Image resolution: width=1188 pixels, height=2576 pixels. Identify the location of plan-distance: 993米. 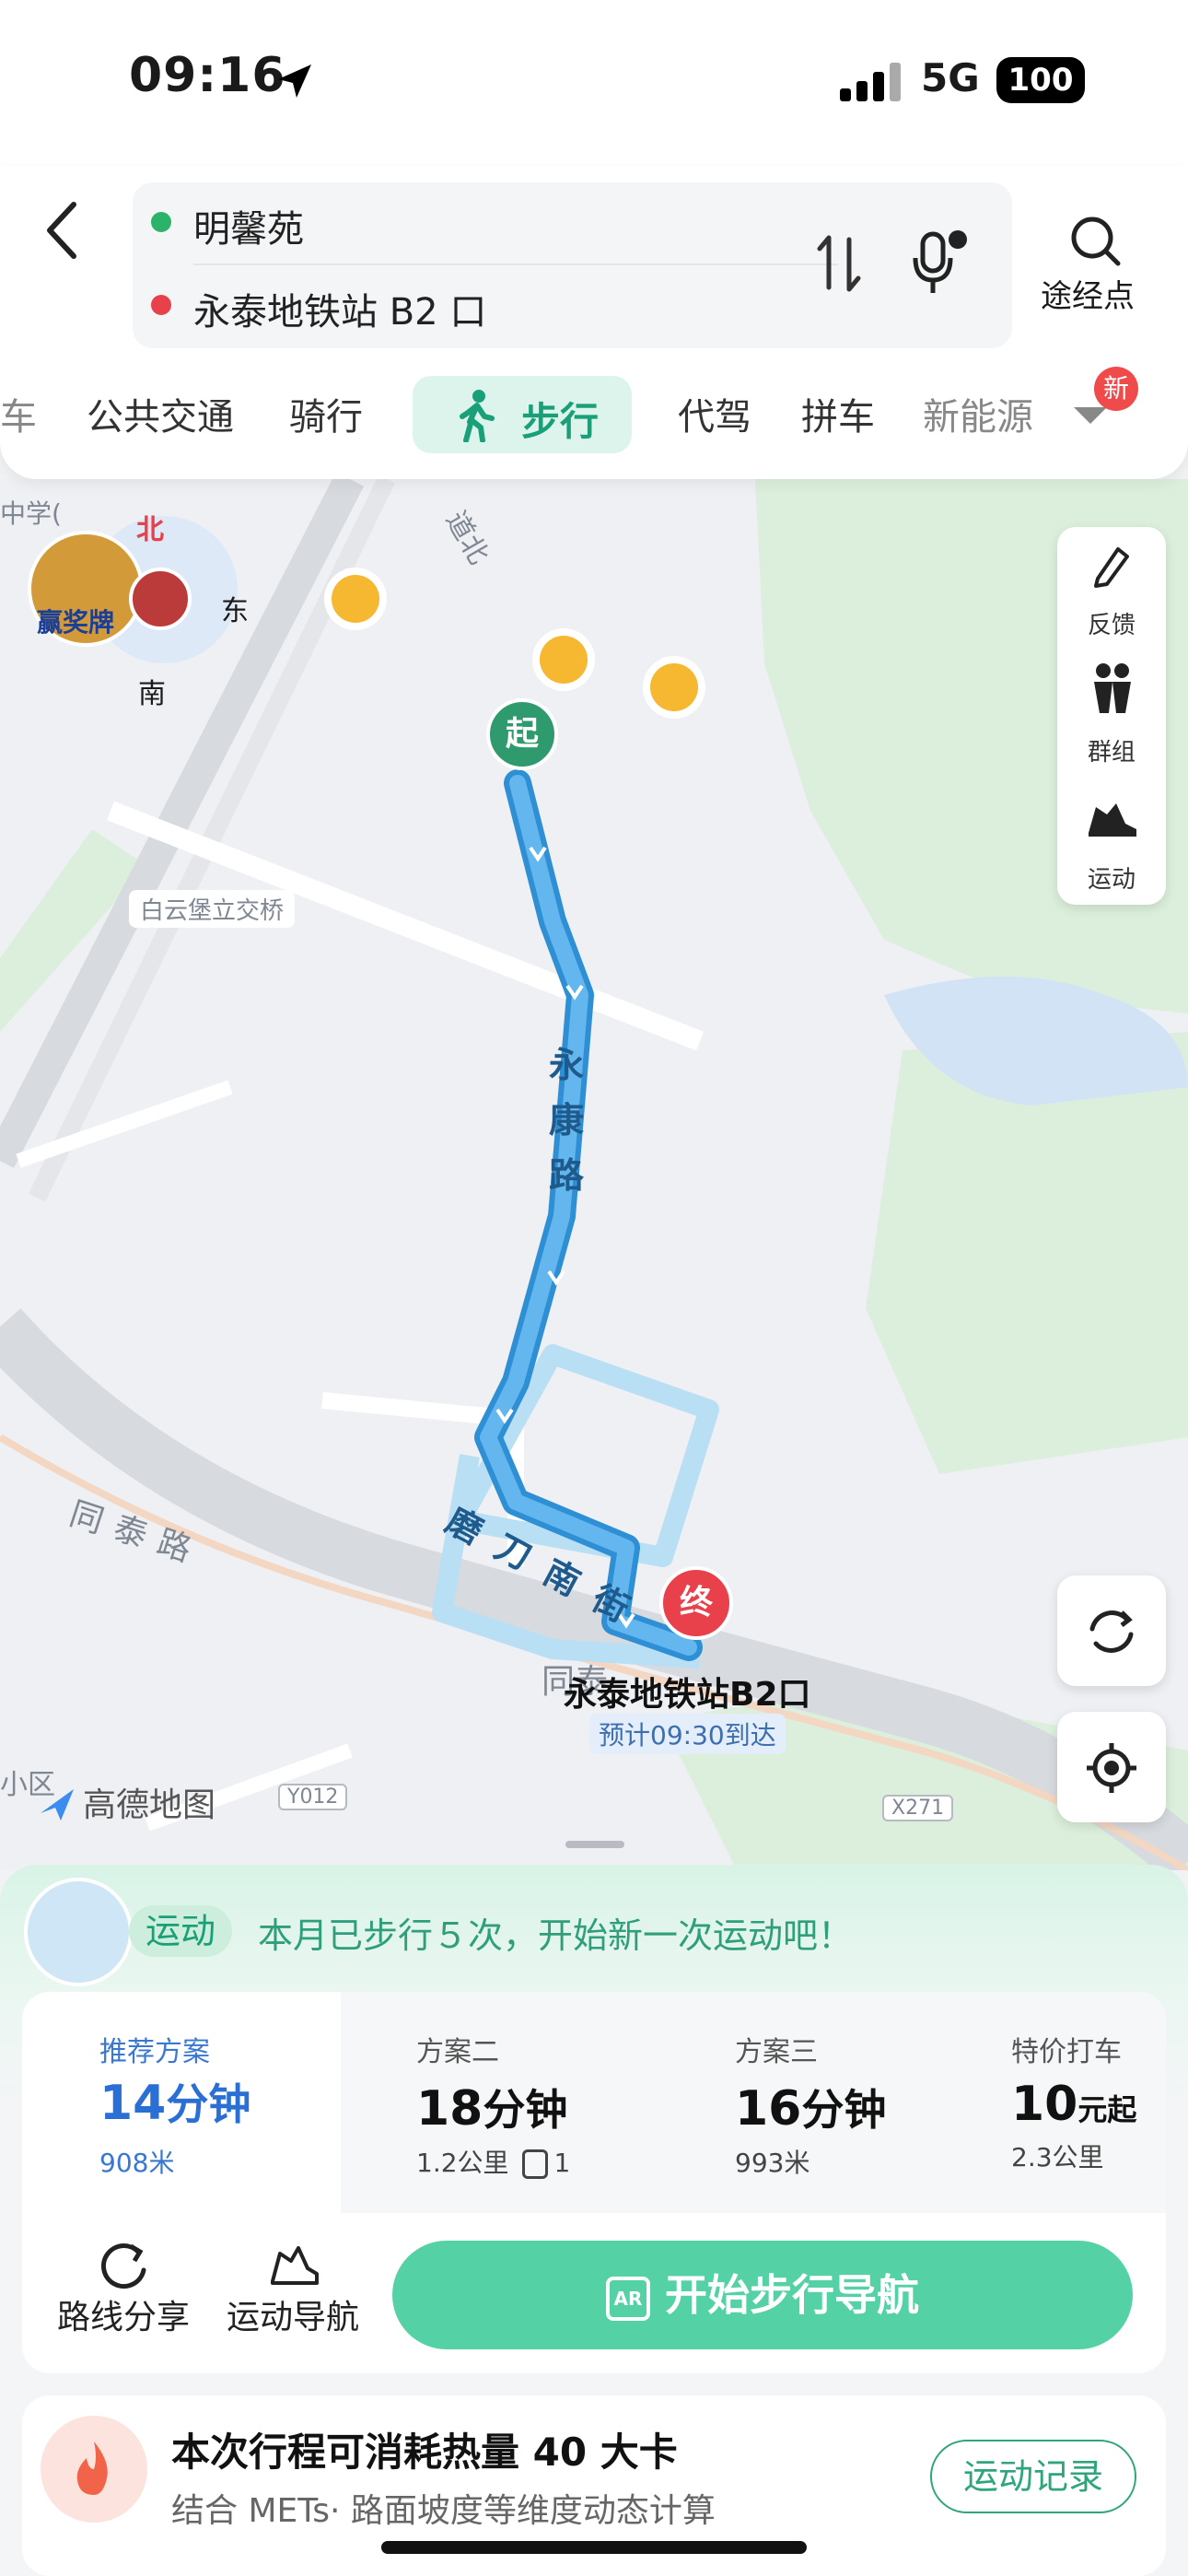
(772, 2163).